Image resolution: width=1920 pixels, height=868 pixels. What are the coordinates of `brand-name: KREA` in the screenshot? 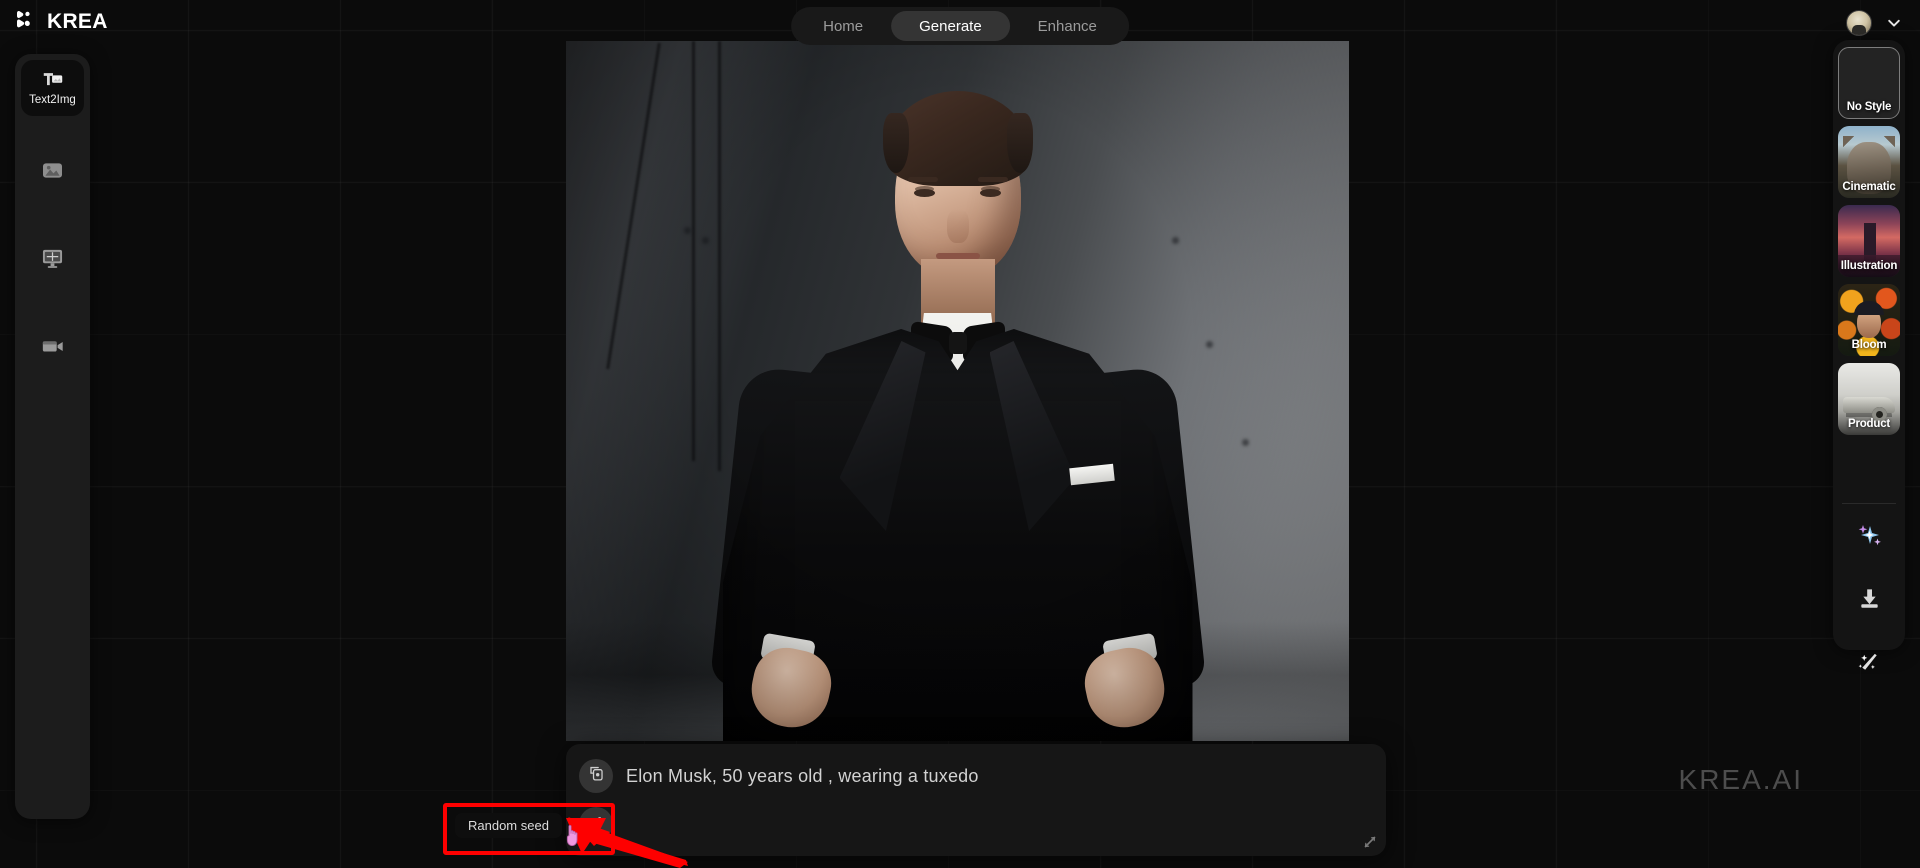 It's located at (77, 21).